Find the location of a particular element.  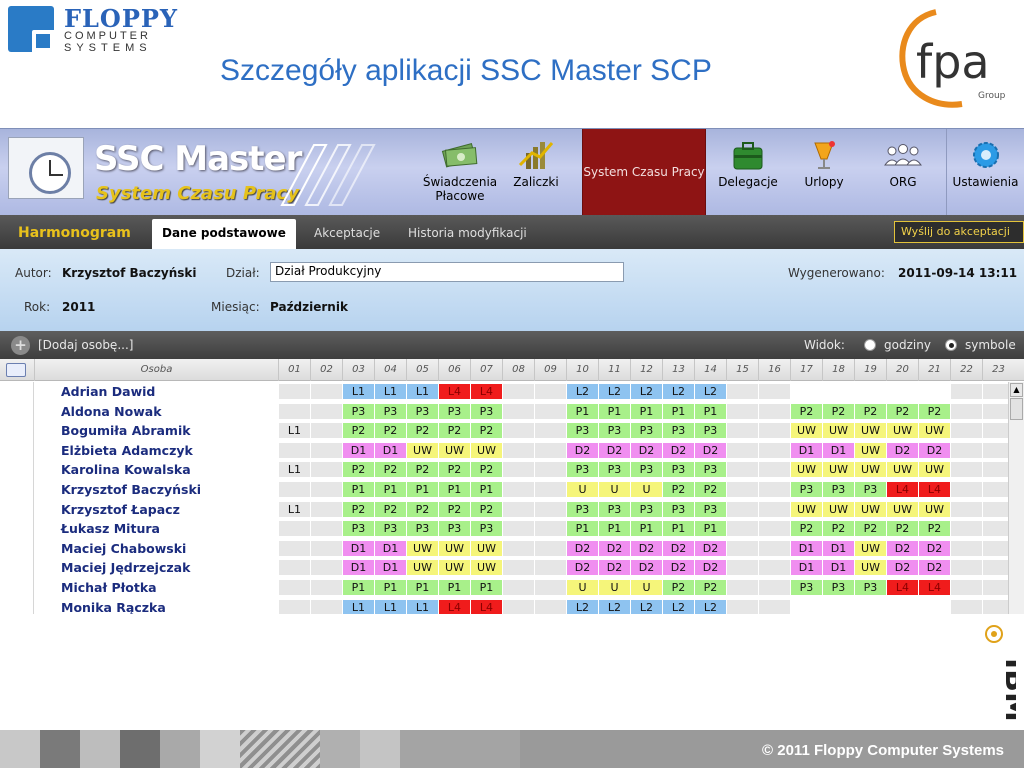

schedule-cell: U is located at coordinates (582, 587).